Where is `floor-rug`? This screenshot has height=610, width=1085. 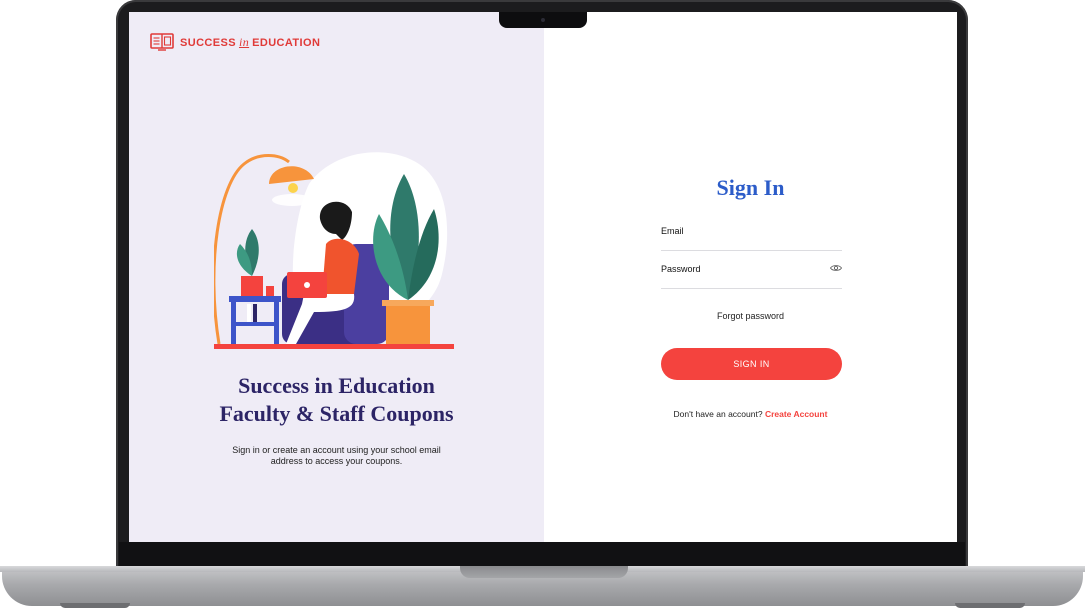
floor-rug is located at coordinates (334, 346).